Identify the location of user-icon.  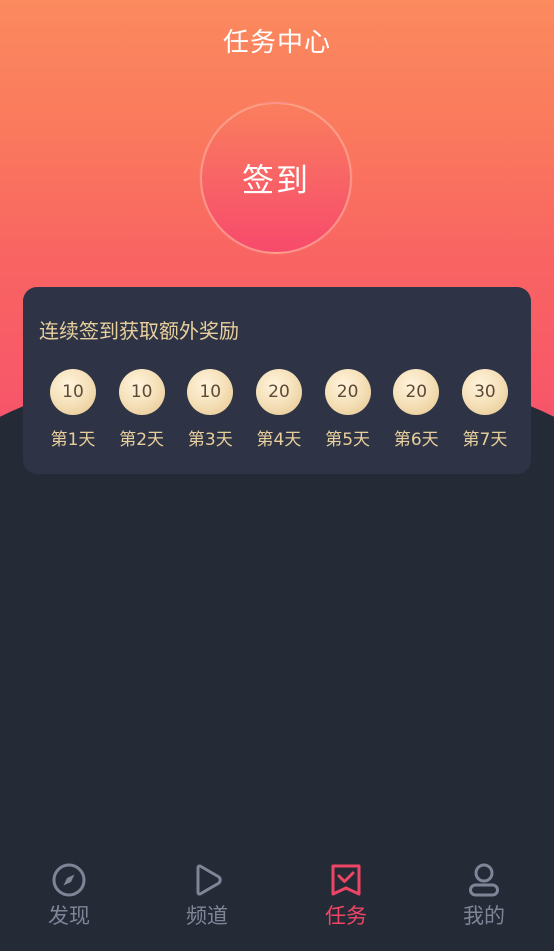
(484, 880).